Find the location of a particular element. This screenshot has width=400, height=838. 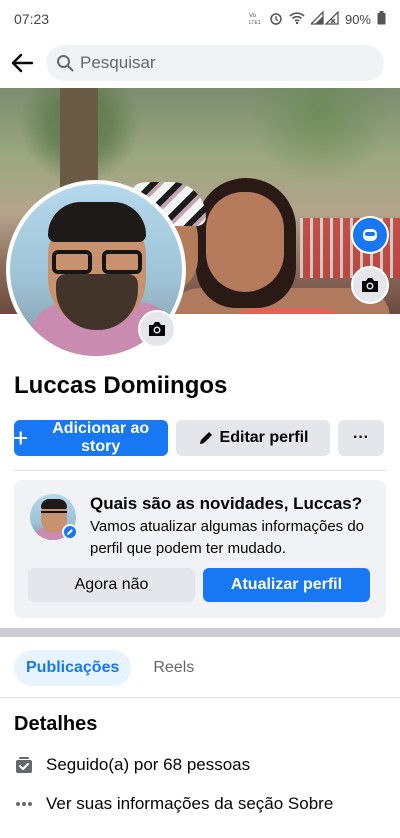

pencil-icon is located at coordinates (205, 438).